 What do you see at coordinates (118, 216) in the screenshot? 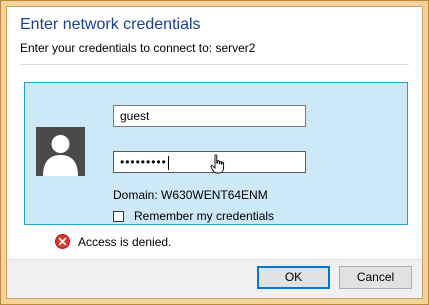
I see `remember-credentials-checkbox` at bounding box center [118, 216].